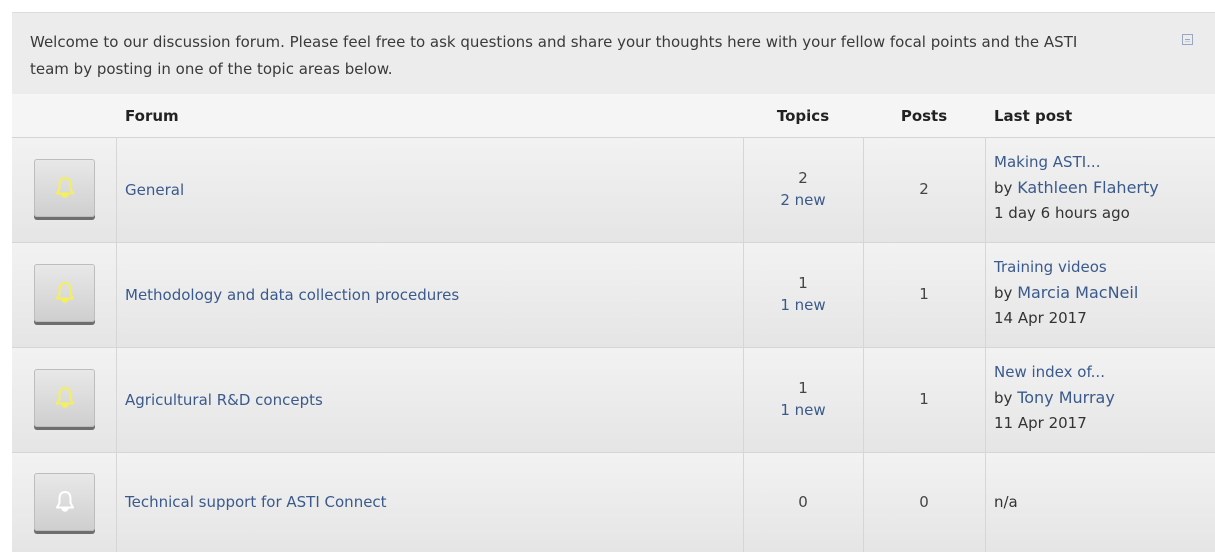 The width and height of the screenshot is (1215, 552). What do you see at coordinates (1040, 423) in the screenshot?
I see `last-post-time: 11 Apr 2017` at bounding box center [1040, 423].